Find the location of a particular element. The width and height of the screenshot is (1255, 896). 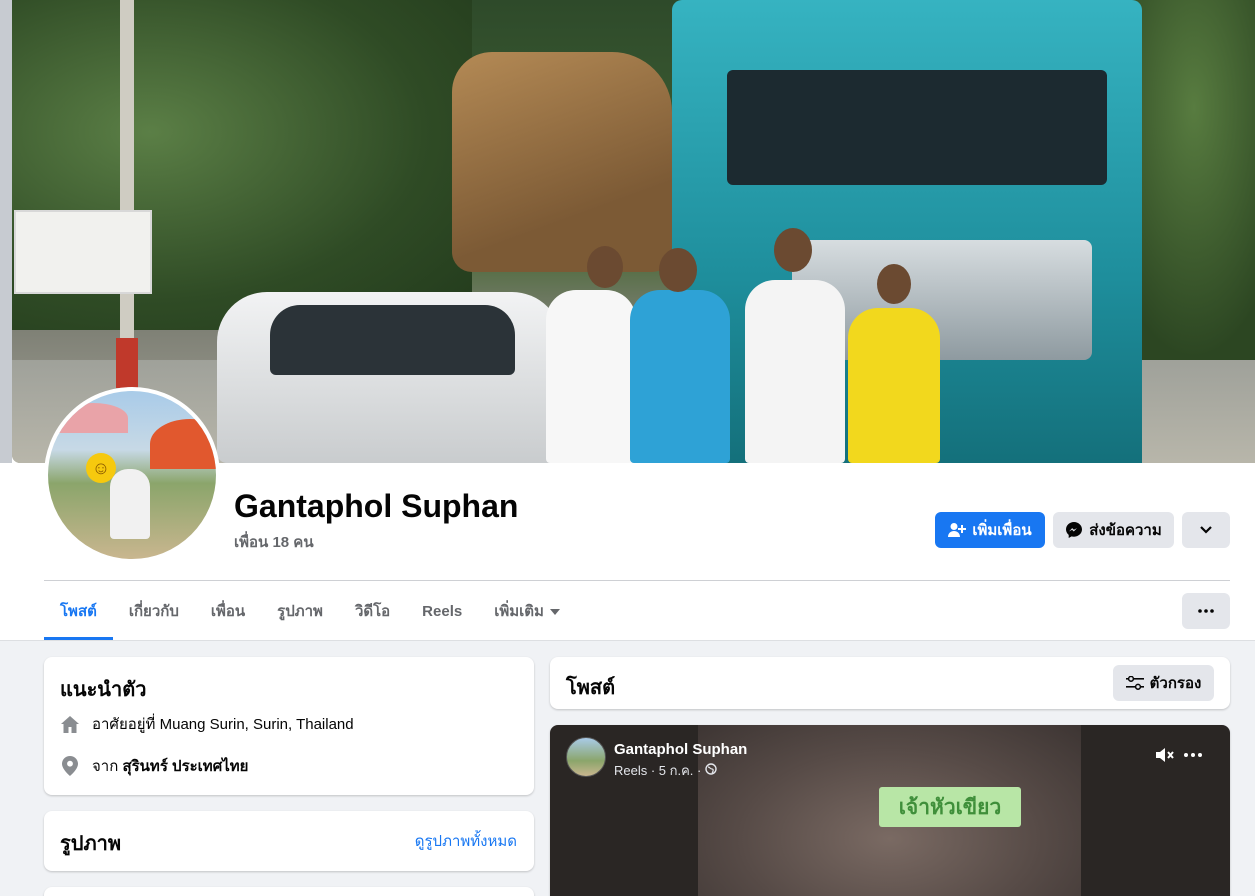

lives-in-prefix: อาศัยอยู่ที่ is located at coordinates (124, 724).